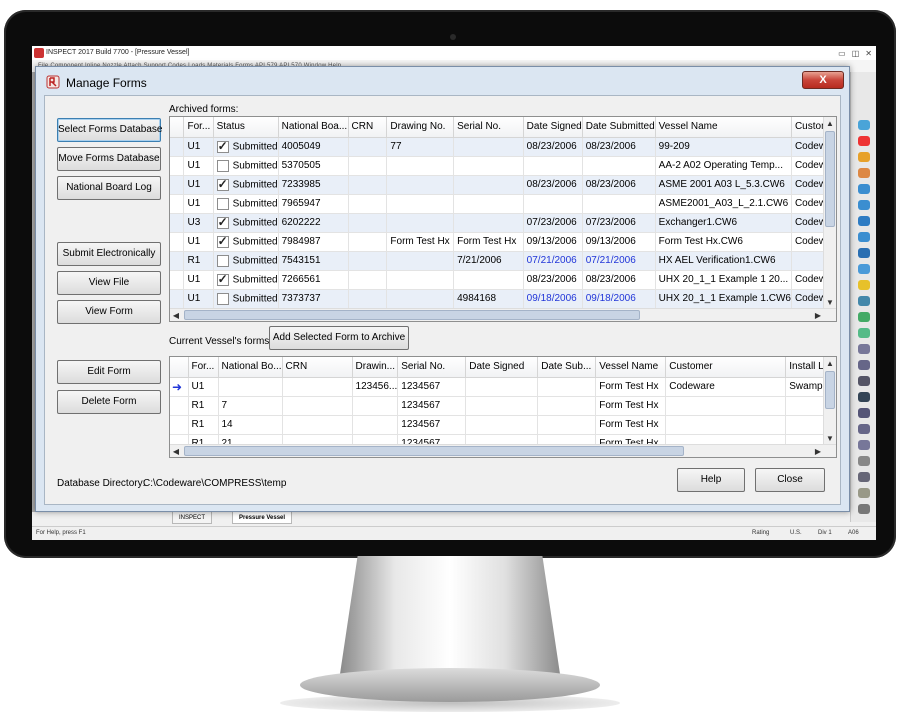 The width and height of the screenshot is (900, 726). What do you see at coordinates (420, 127) in the screenshot?
I see `column-header: Drawing No.` at bounding box center [420, 127].